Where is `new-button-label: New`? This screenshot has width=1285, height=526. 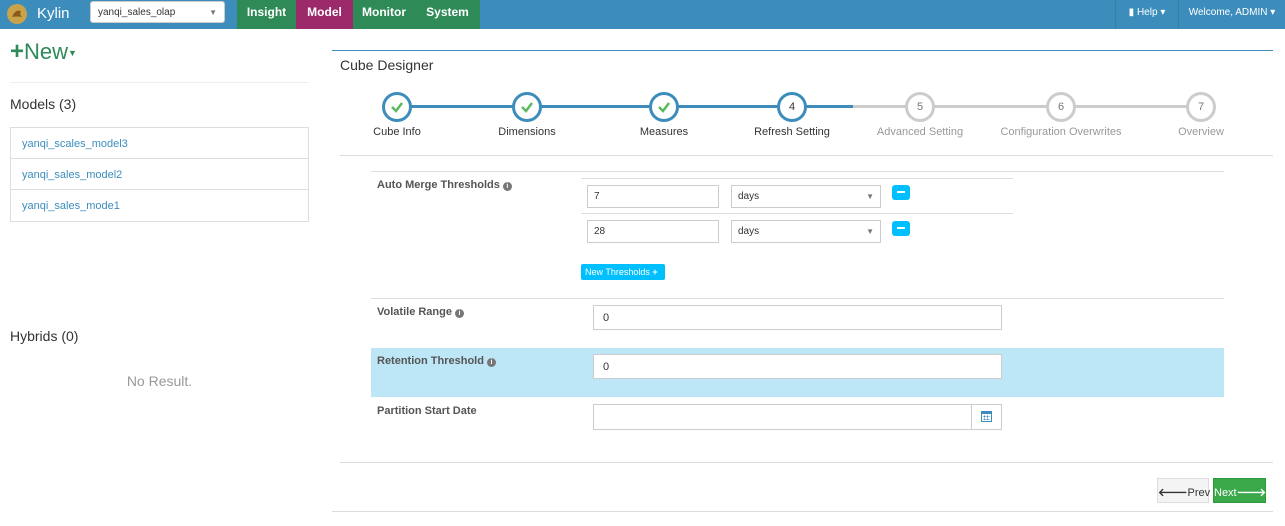 new-button-label: New is located at coordinates (46, 51).